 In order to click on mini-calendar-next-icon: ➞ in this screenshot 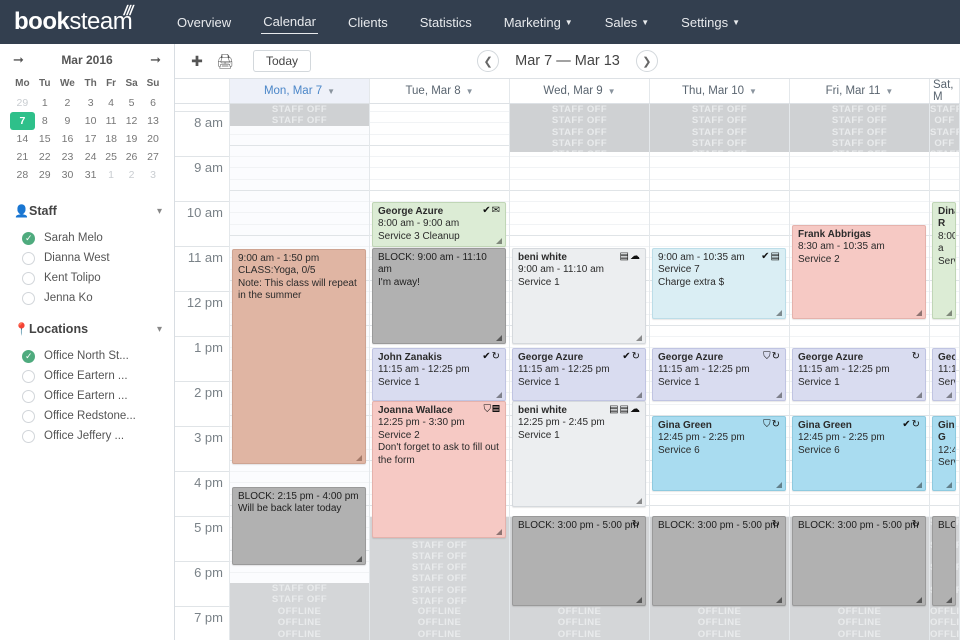, I will do `click(155, 60)`.